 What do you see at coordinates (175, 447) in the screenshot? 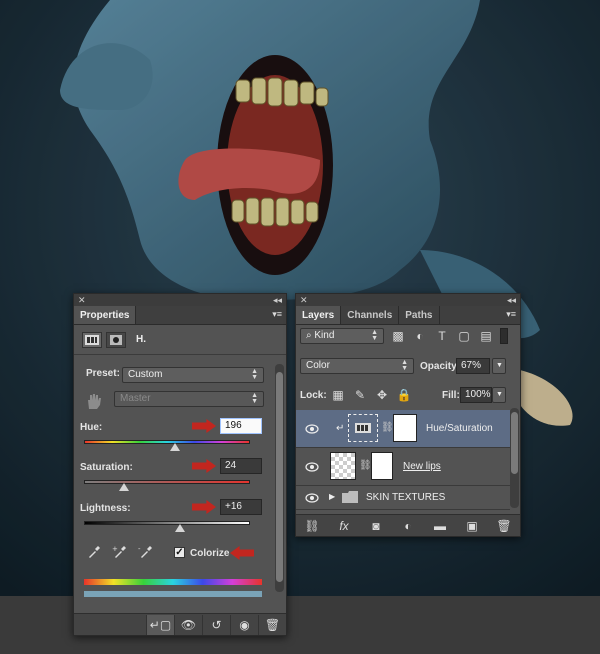
I see `hue-slider-thumb` at bounding box center [175, 447].